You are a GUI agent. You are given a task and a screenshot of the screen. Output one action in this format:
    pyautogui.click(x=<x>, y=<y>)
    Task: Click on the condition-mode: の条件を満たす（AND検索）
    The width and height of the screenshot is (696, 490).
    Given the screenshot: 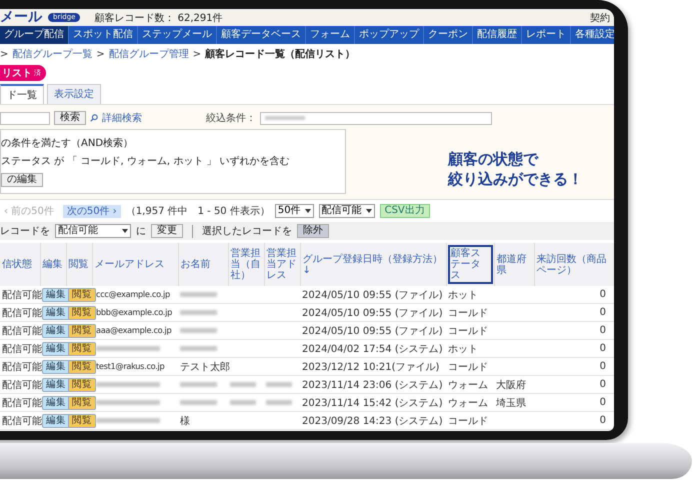 What is the action you would take?
    pyautogui.click(x=67, y=143)
    